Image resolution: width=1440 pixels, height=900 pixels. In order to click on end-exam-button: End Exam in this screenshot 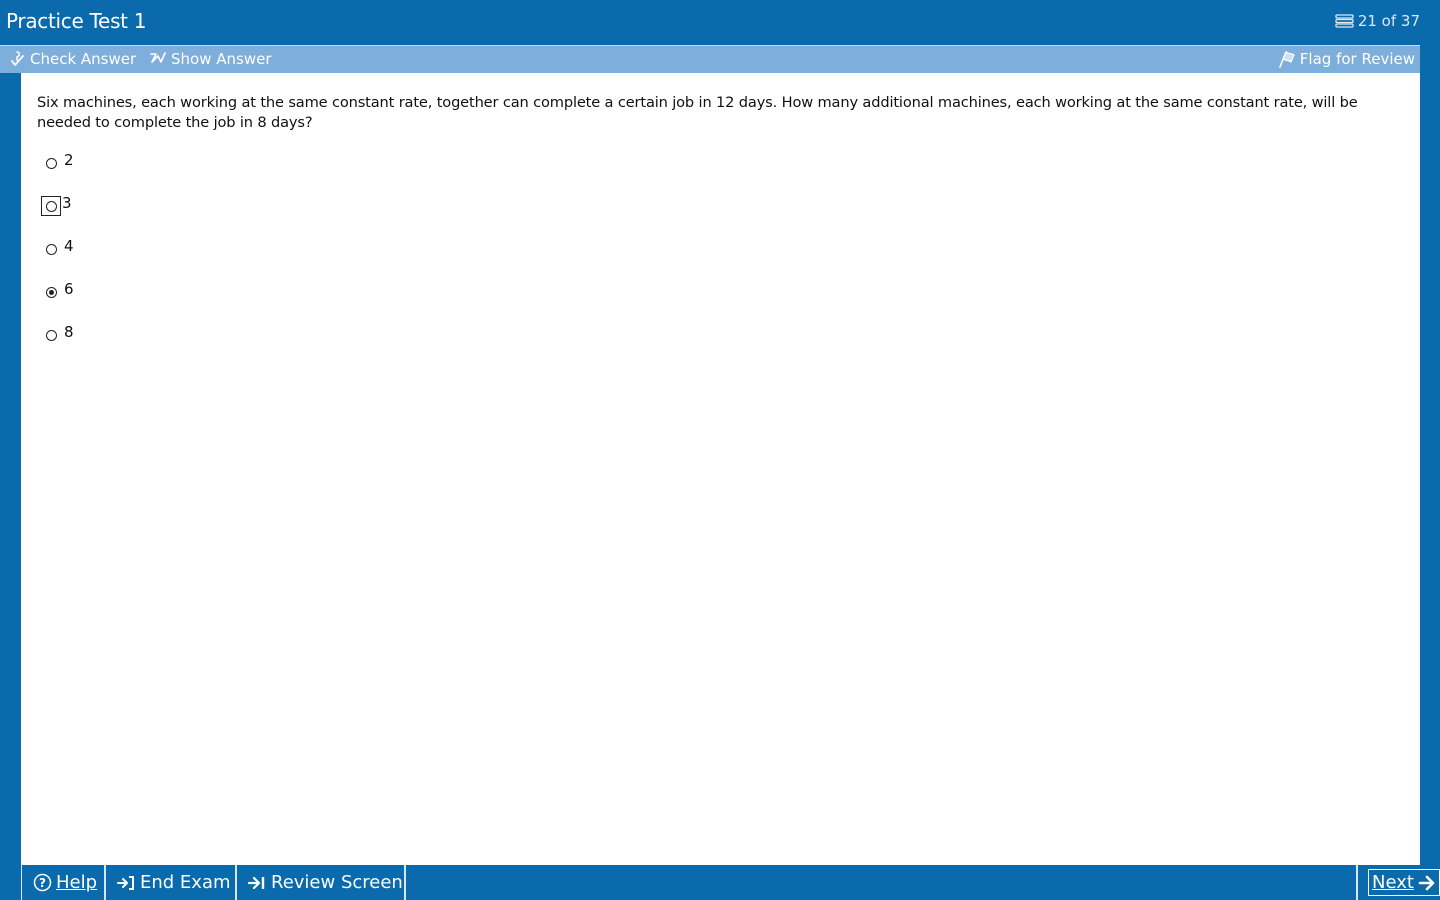, I will do `click(171, 882)`.